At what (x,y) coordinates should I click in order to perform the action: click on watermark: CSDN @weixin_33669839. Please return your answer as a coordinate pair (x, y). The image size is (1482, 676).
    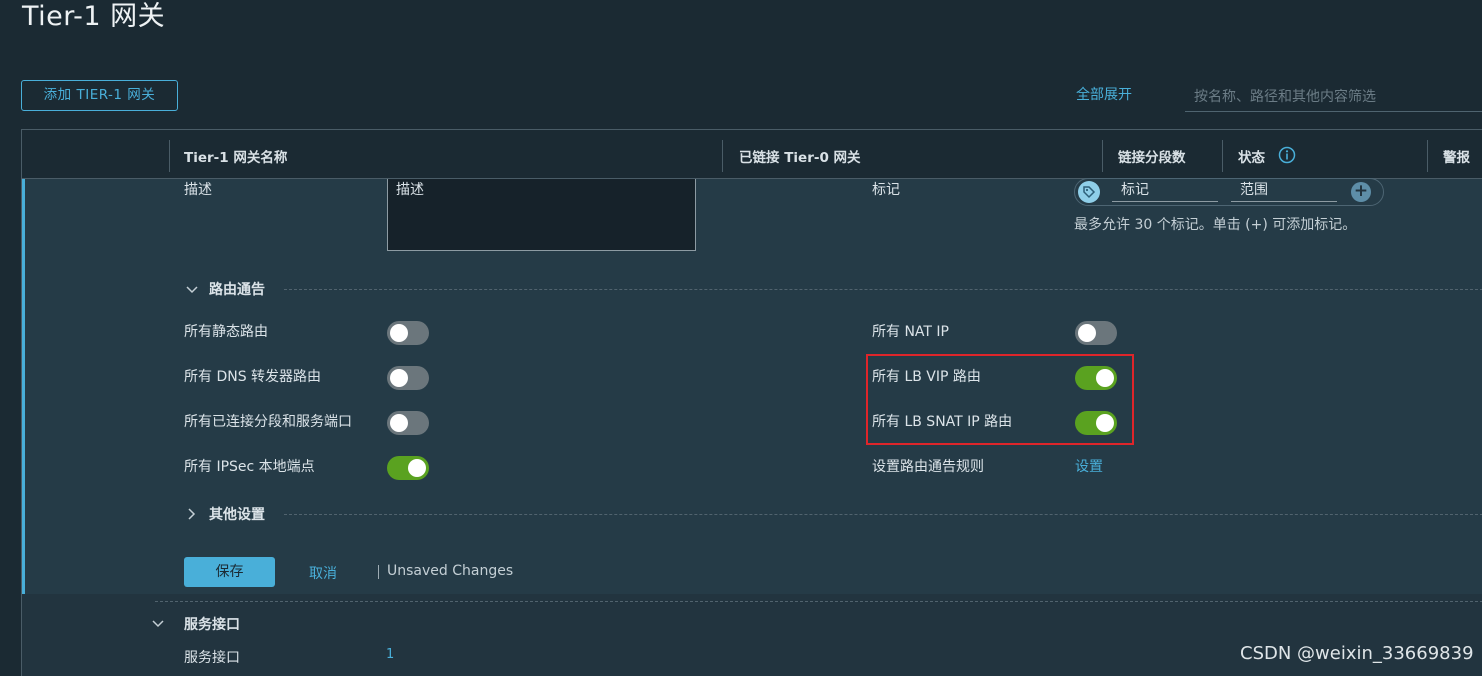
    Looking at the image, I should click on (1357, 653).